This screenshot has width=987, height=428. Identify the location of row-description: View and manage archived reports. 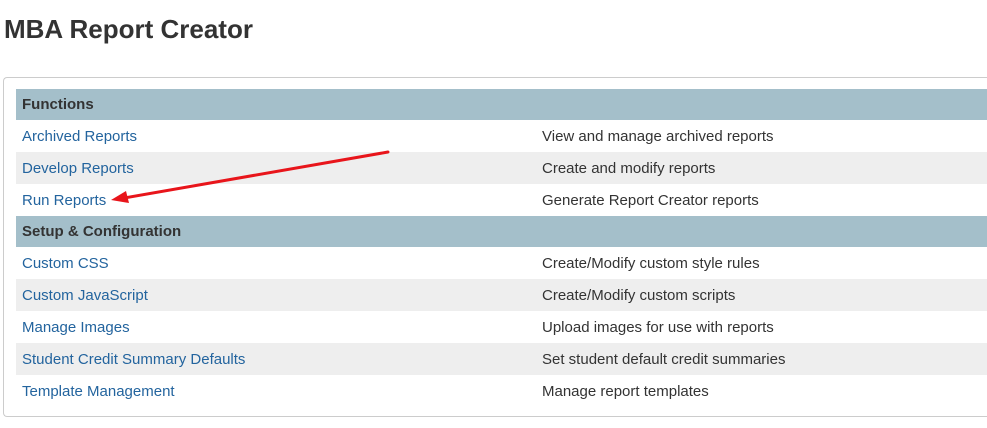
(761, 136).